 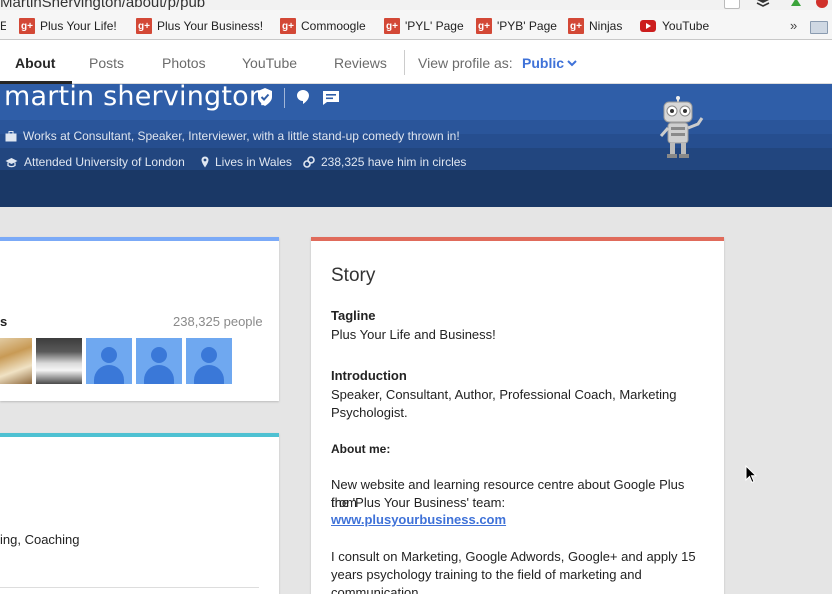 I want to click on bookmark-label: Ninjas, so click(x=606, y=26).